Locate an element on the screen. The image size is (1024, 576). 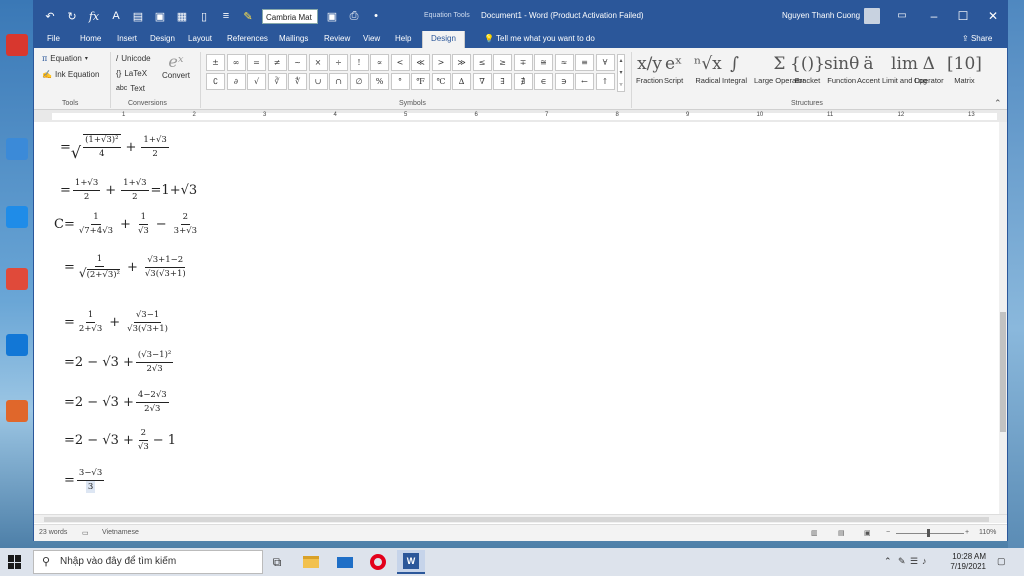
symbol-button: ≫ is located at coordinates (461, 62).